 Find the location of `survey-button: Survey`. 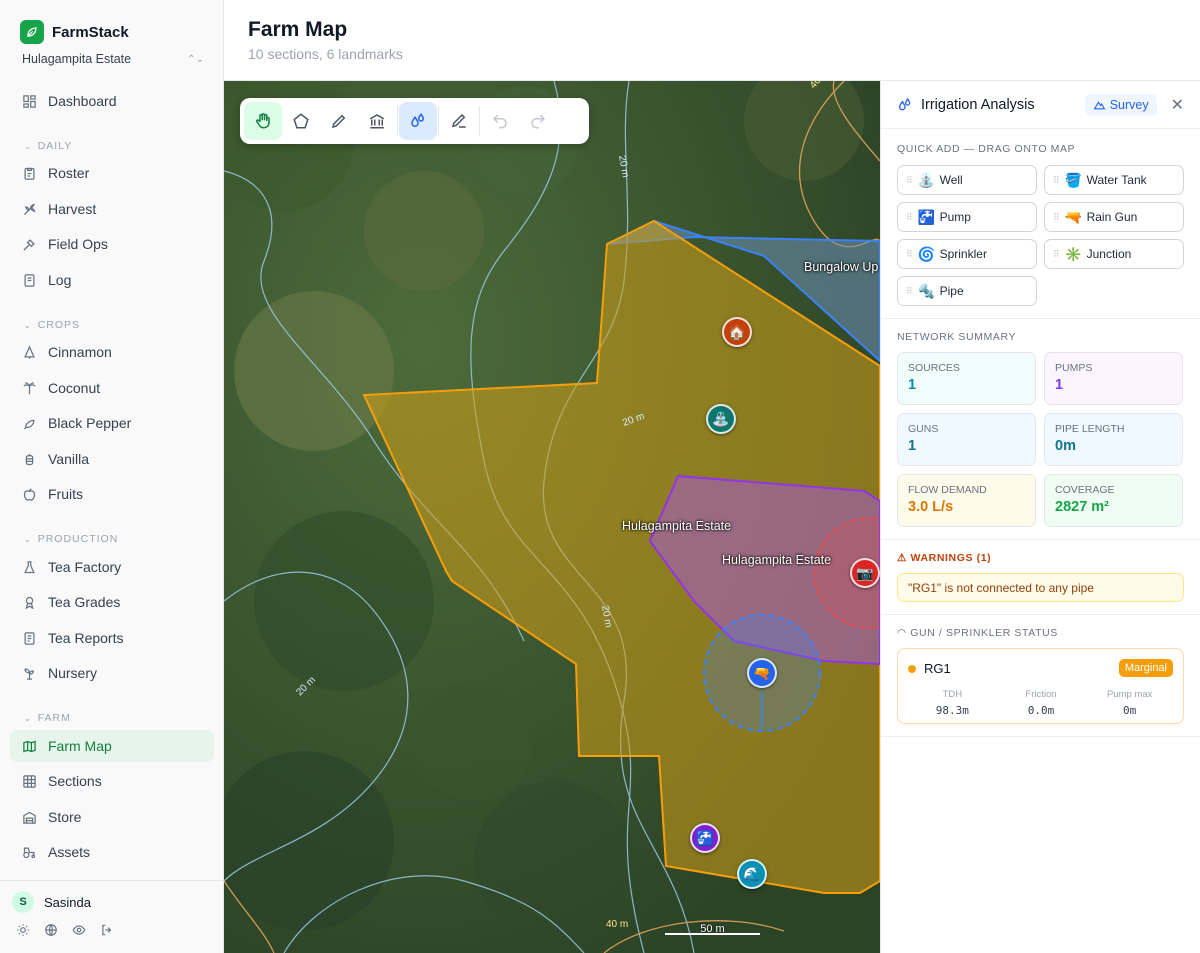

survey-button: Survey is located at coordinates (1120, 104).